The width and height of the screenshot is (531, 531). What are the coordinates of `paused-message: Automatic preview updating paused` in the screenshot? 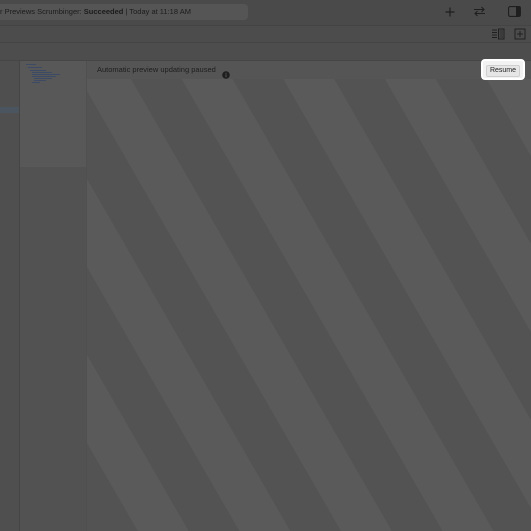 It's located at (156, 69).